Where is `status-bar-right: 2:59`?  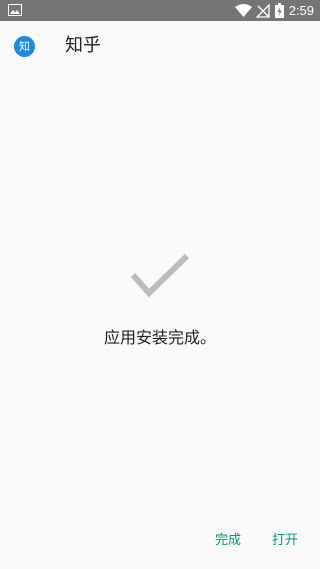
status-bar-right: 2:59 is located at coordinates (274, 10).